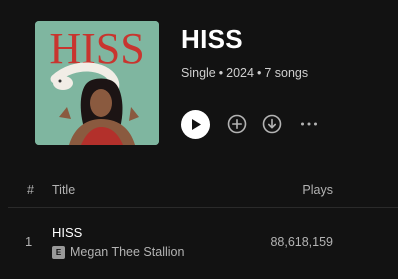  Describe the element at coordinates (240, 73) in the screenshot. I see `album-year: 2024` at that location.